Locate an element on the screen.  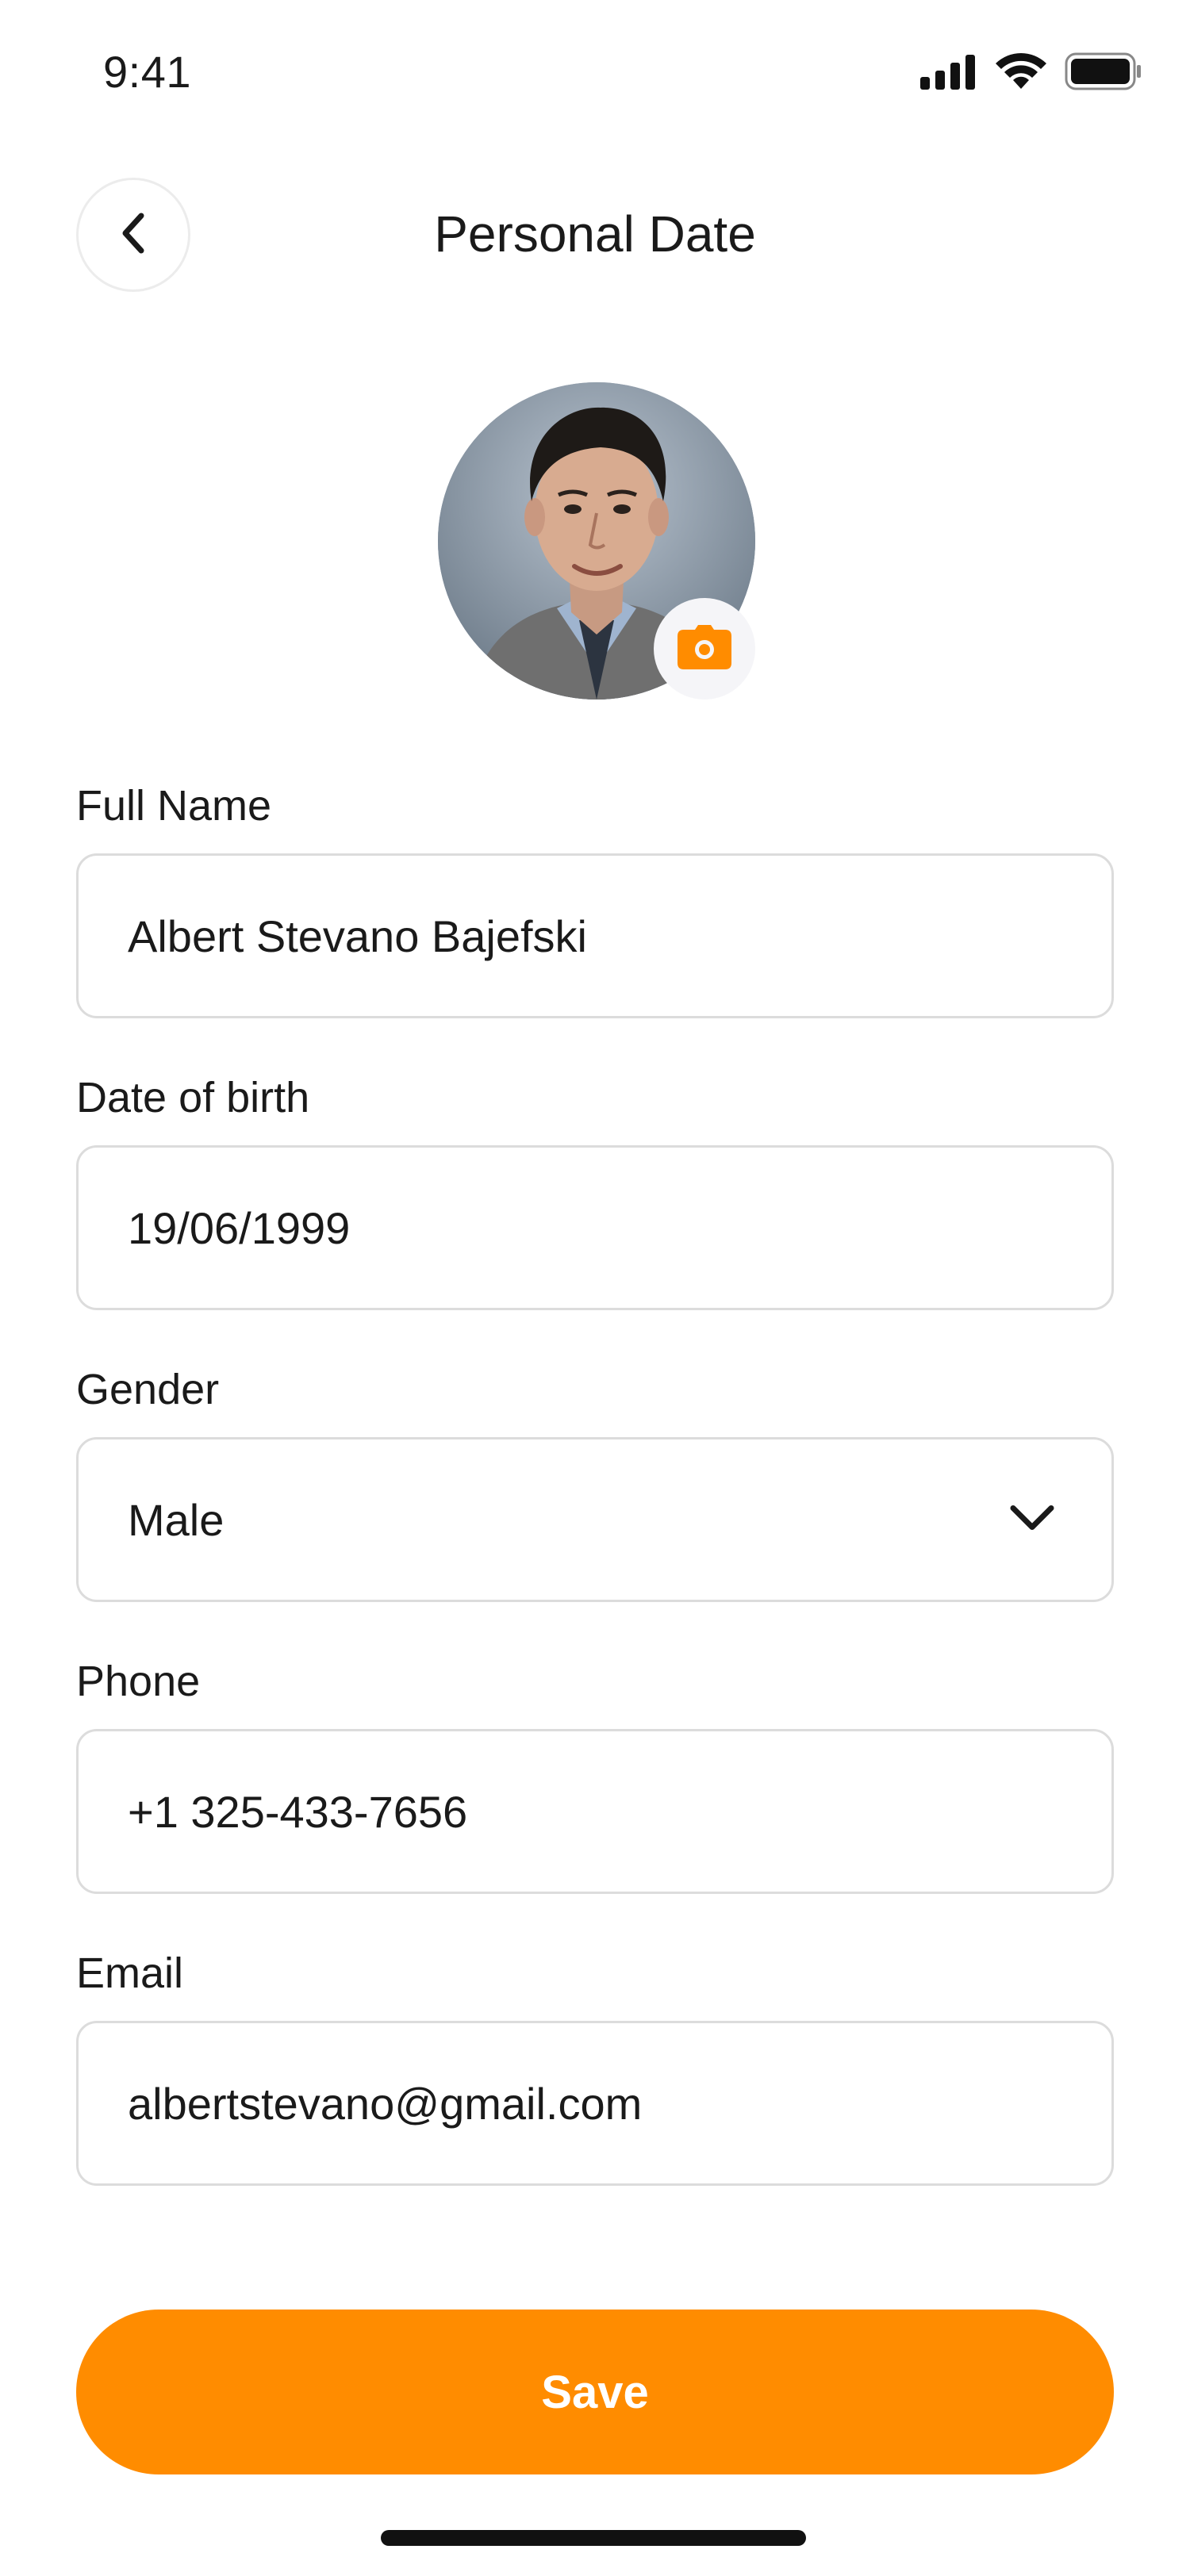
gender-select: Male is located at coordinates (595, 1520).